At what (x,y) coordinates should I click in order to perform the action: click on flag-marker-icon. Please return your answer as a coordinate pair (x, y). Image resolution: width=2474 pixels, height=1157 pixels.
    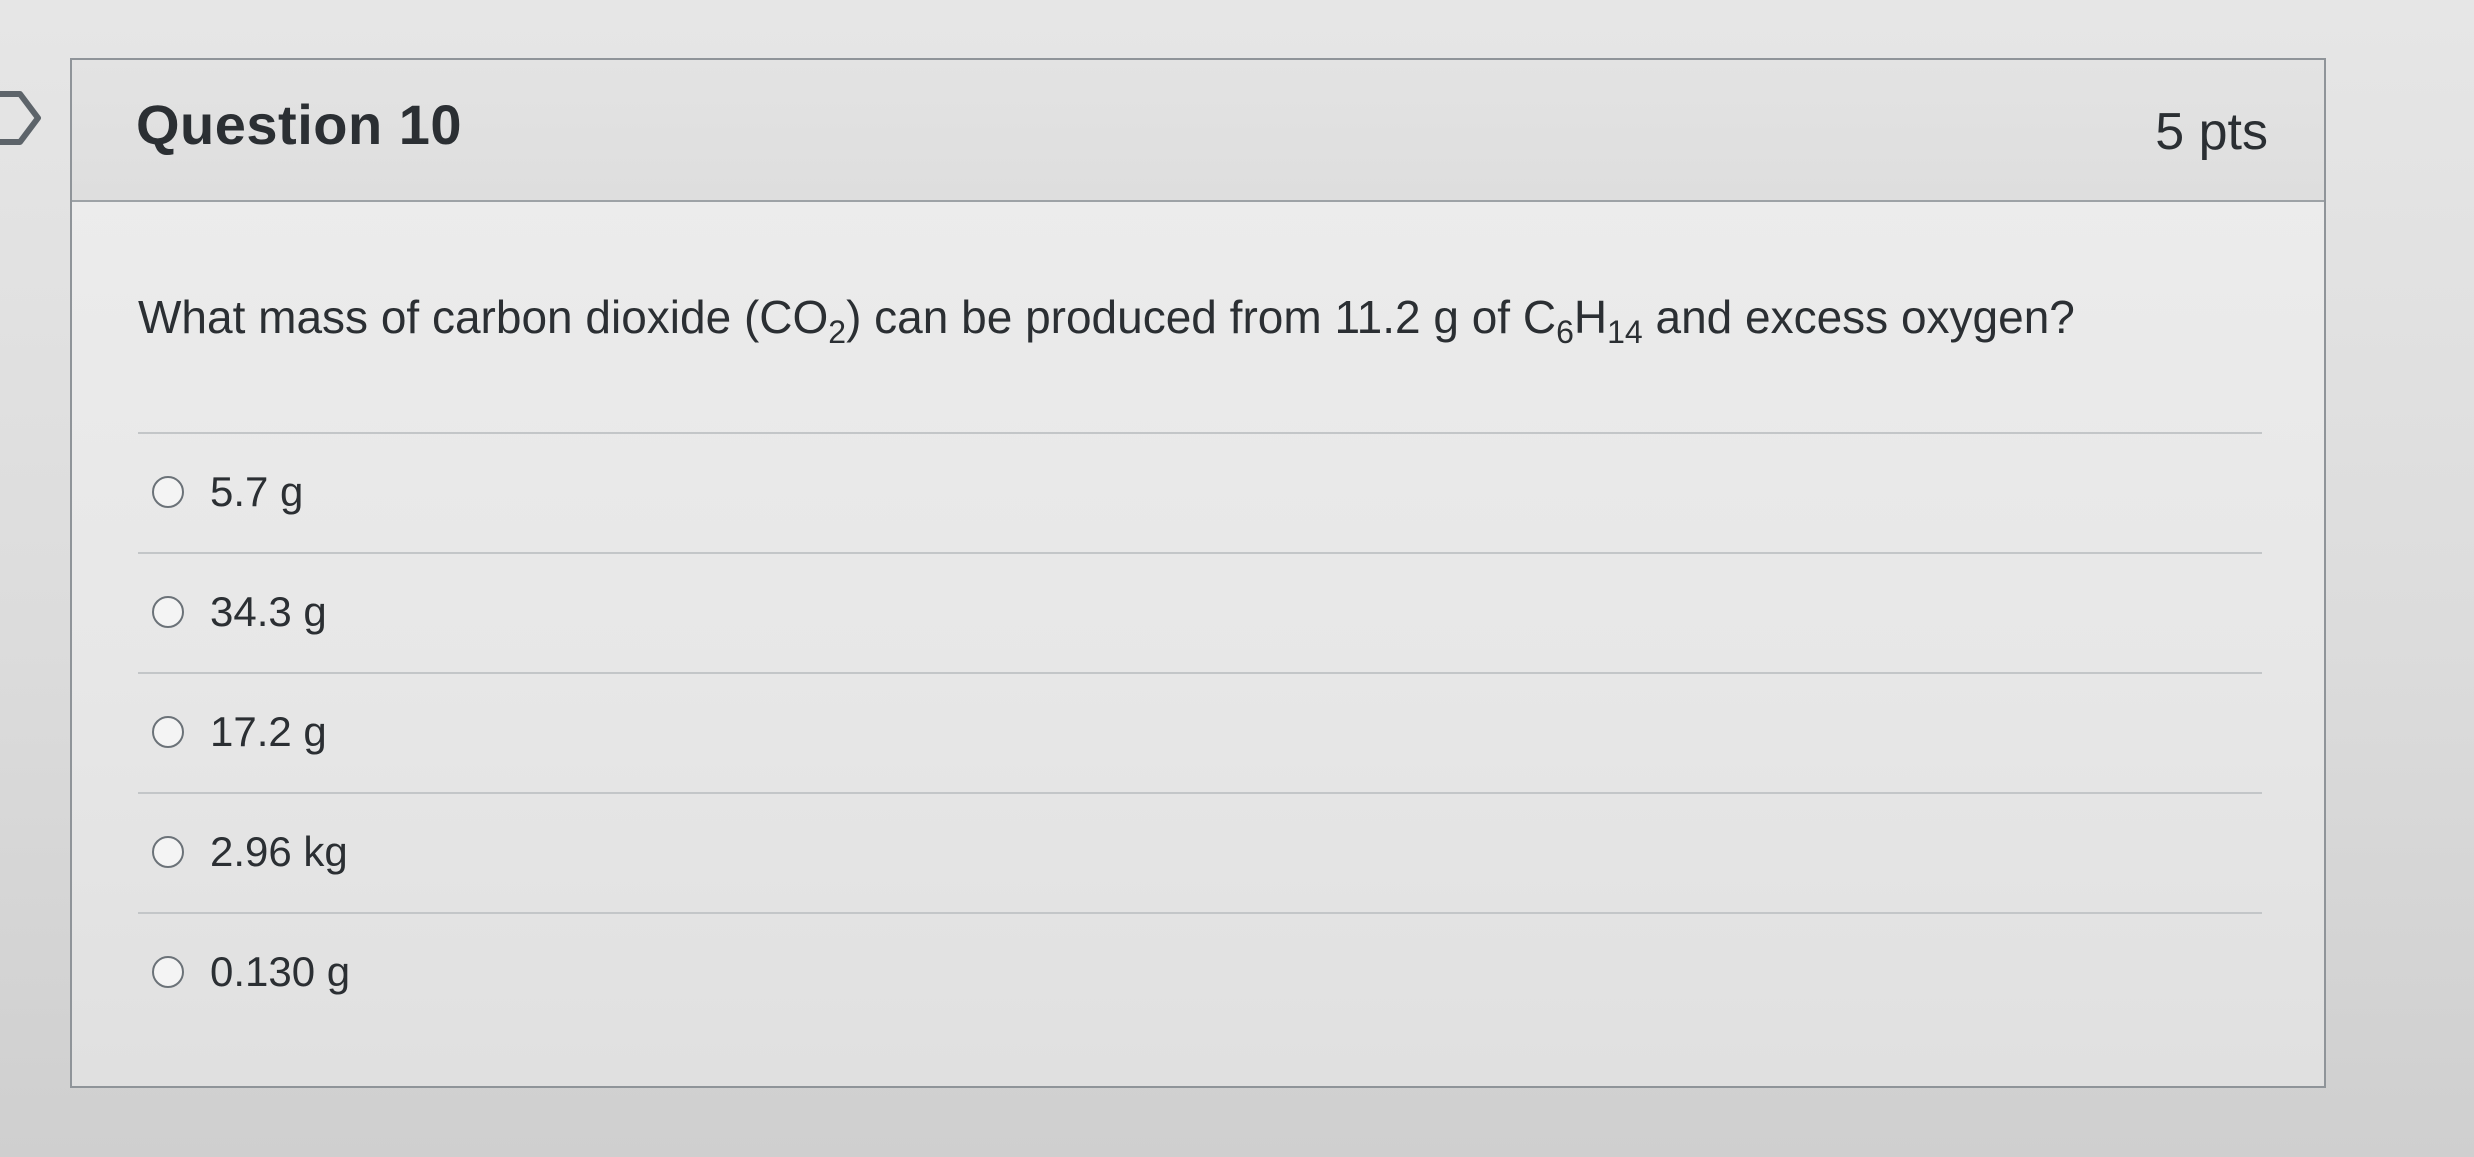
    Looking at the image, I should click on (25, 118).